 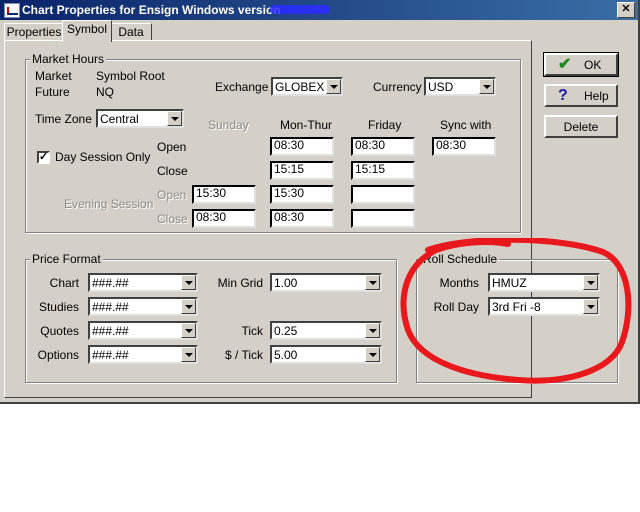 I want to click on delete-button: Delete, so click(x=581, y=126).